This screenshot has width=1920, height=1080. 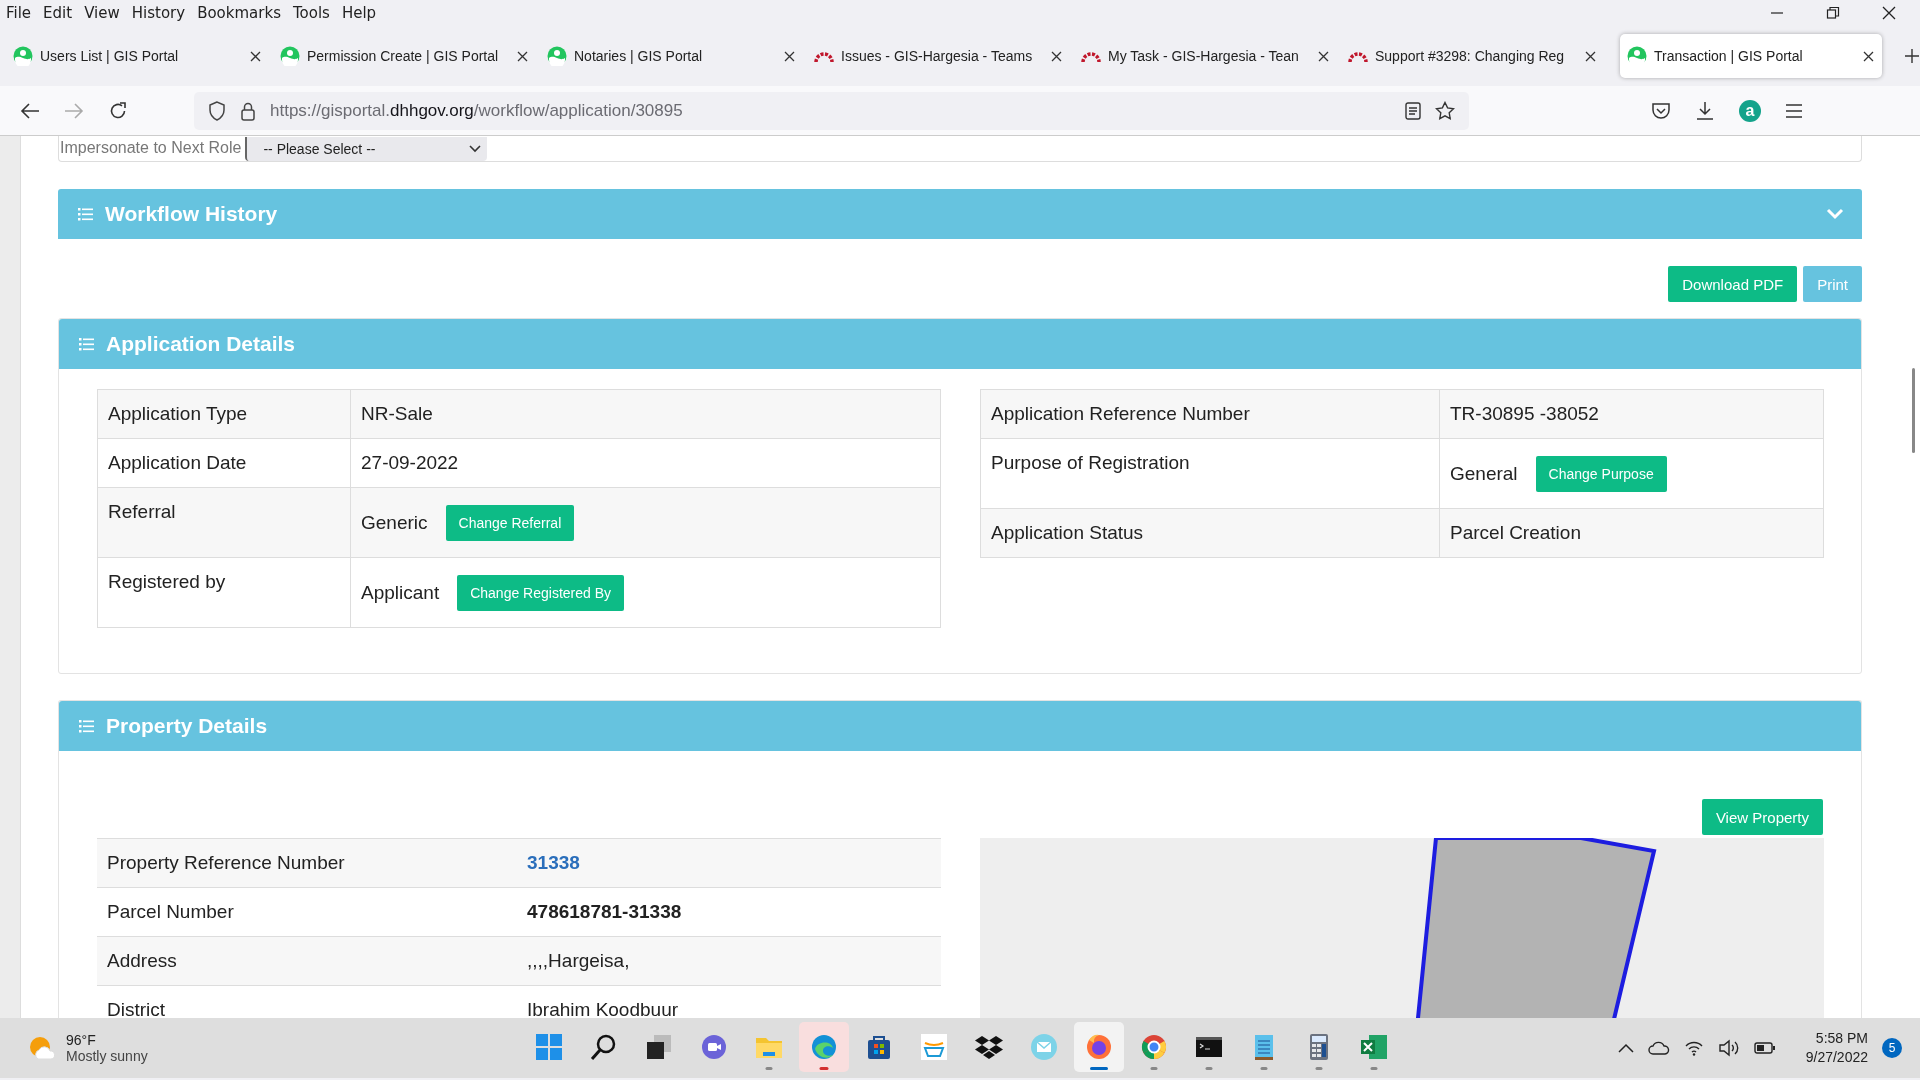 I want to click on menu-item: Edit, so click(x=58, y=13).